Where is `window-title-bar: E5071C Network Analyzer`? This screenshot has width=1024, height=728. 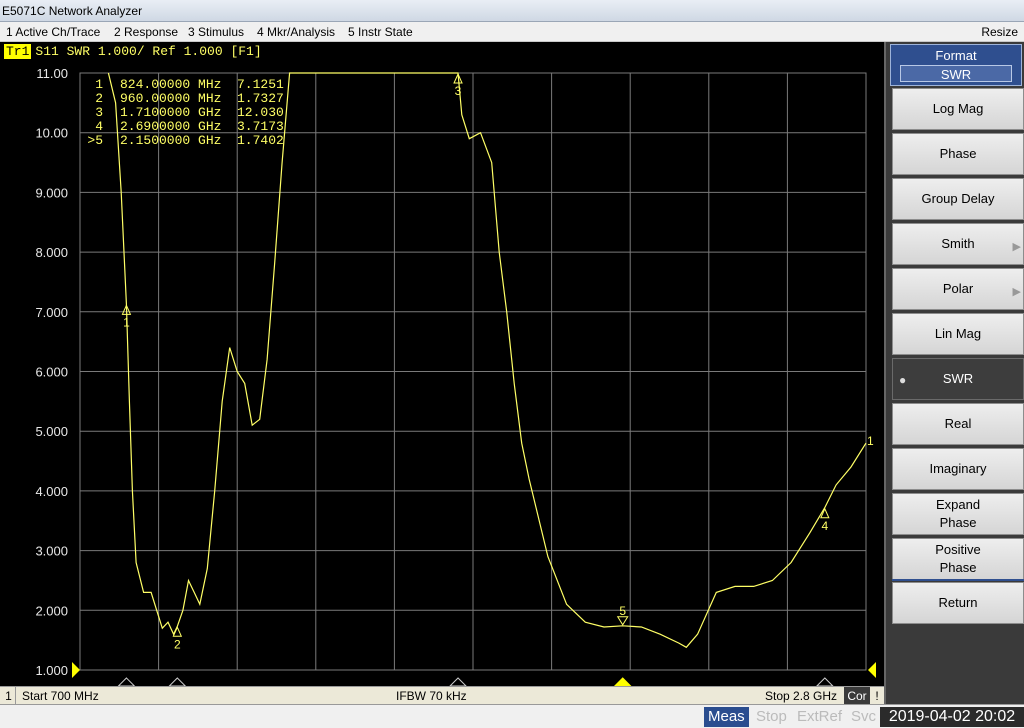
window-title-bar: E5071C Network Analyzer is located at coordinates (512, 11).